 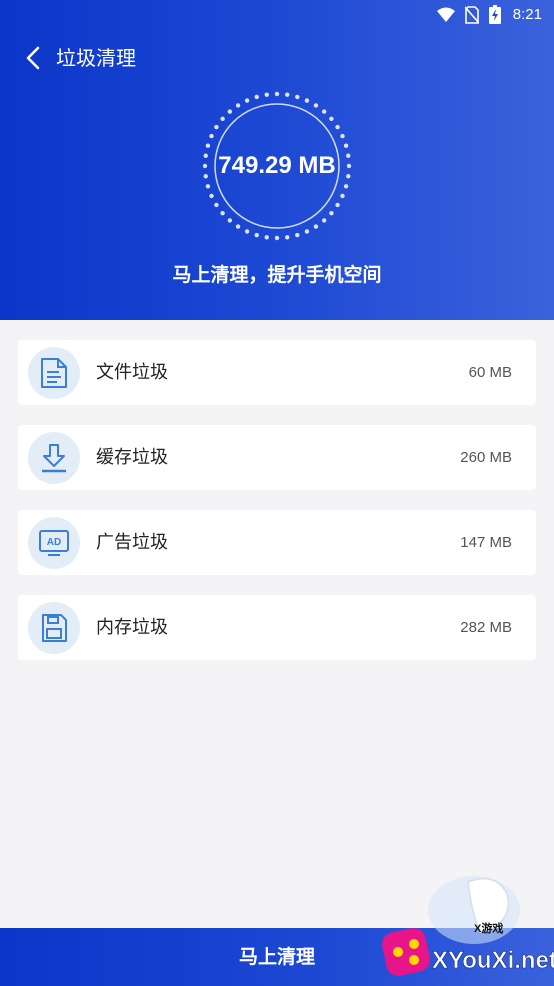 What do you see at coordinates (132, 627) in the screenshot?
I see `list-item-label: 内存垃圾` at bounding box center [132, 627].